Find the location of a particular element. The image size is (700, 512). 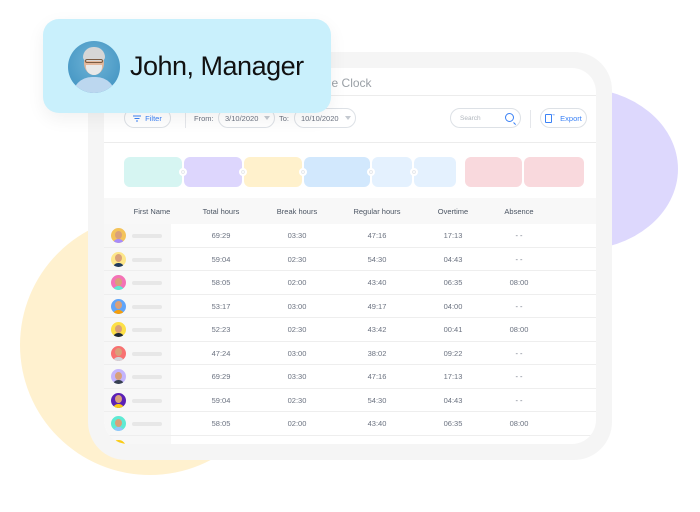

cell-regular: 43:42 is located at coordinates (377, 329).